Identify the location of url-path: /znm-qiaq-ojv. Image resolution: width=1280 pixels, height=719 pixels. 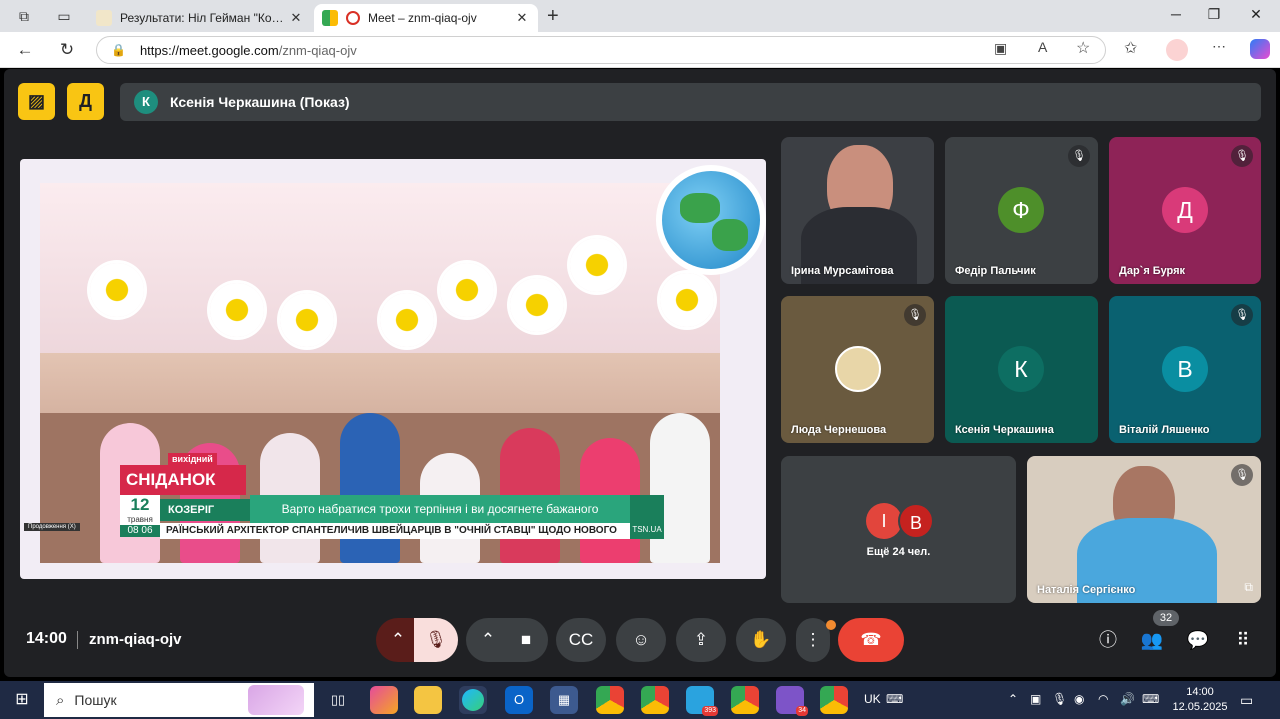
(317, 50).